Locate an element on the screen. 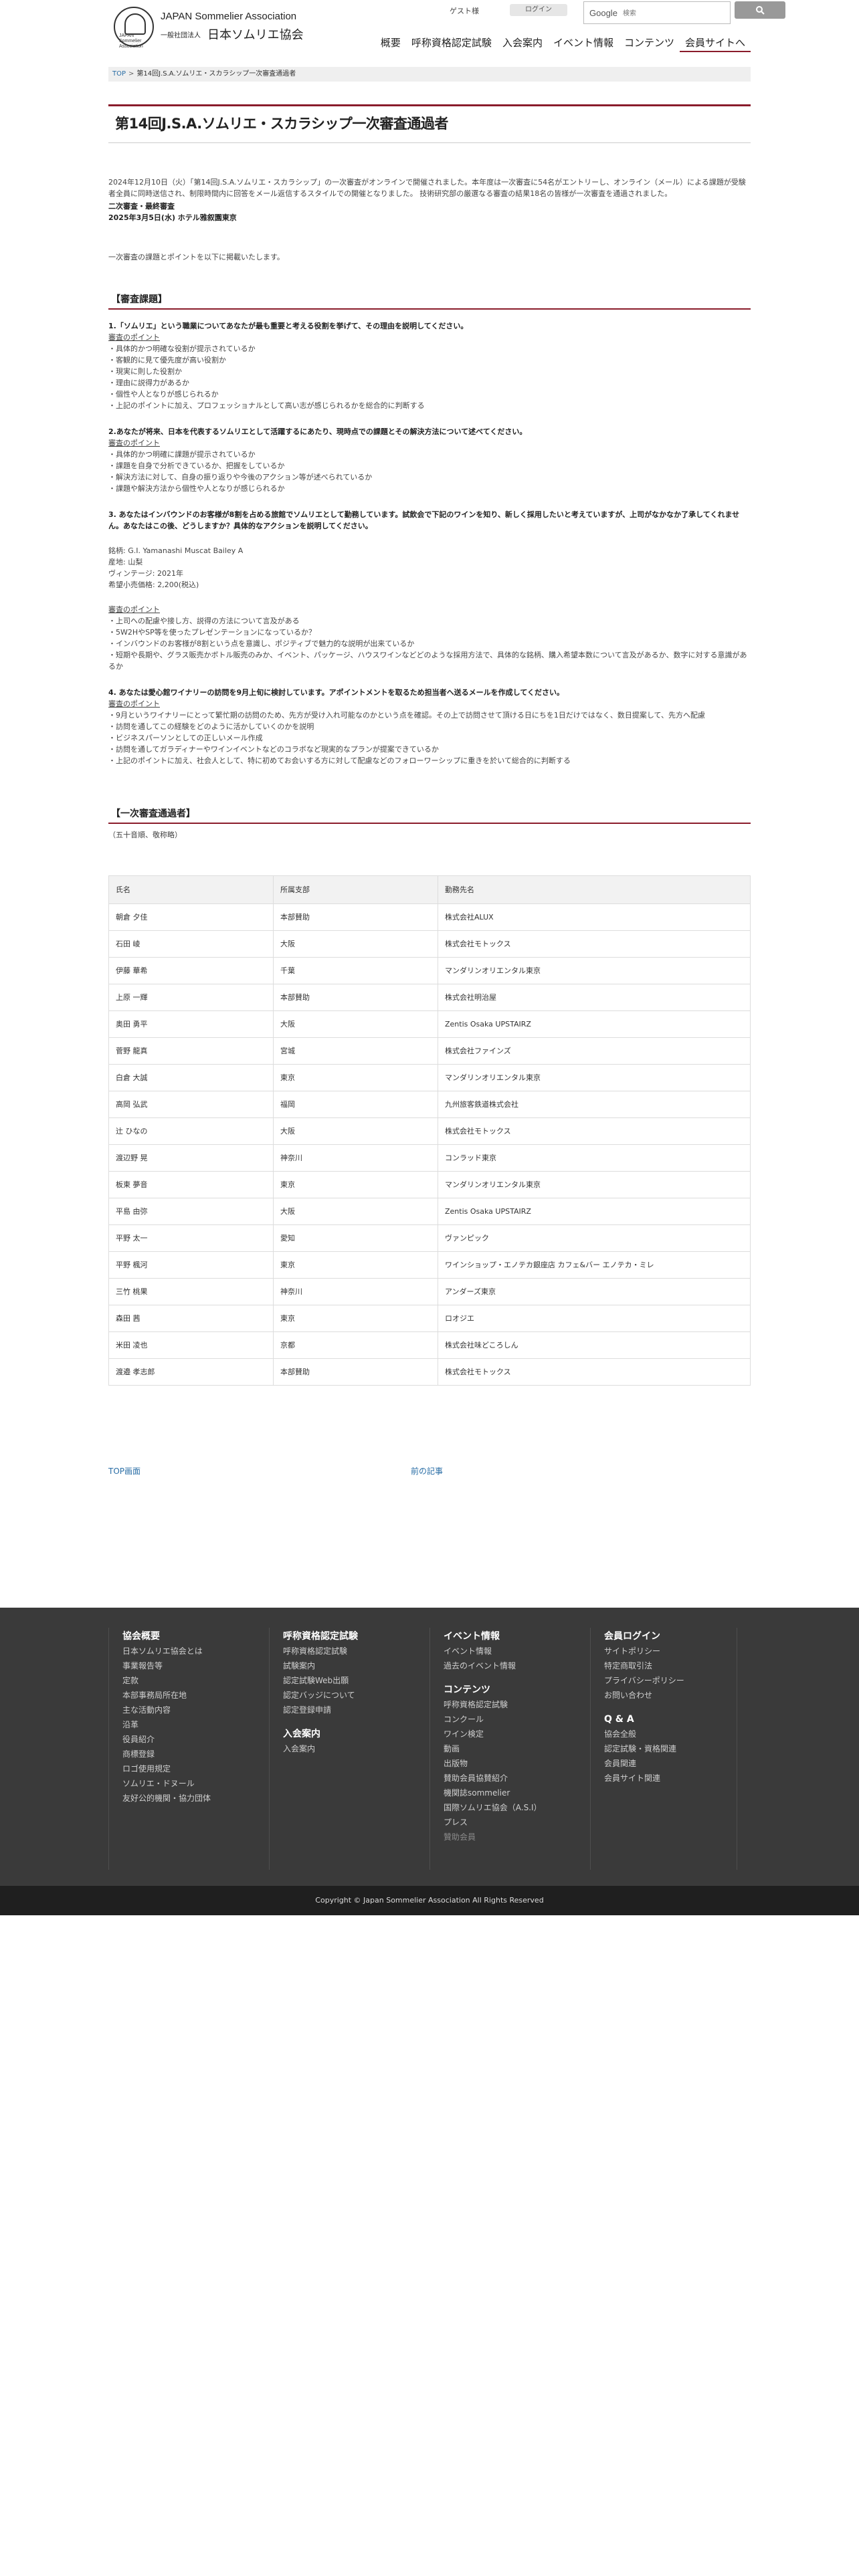 The height and width of the screenshot is (2576, 859). search-button is located at coordinates (760, 10).